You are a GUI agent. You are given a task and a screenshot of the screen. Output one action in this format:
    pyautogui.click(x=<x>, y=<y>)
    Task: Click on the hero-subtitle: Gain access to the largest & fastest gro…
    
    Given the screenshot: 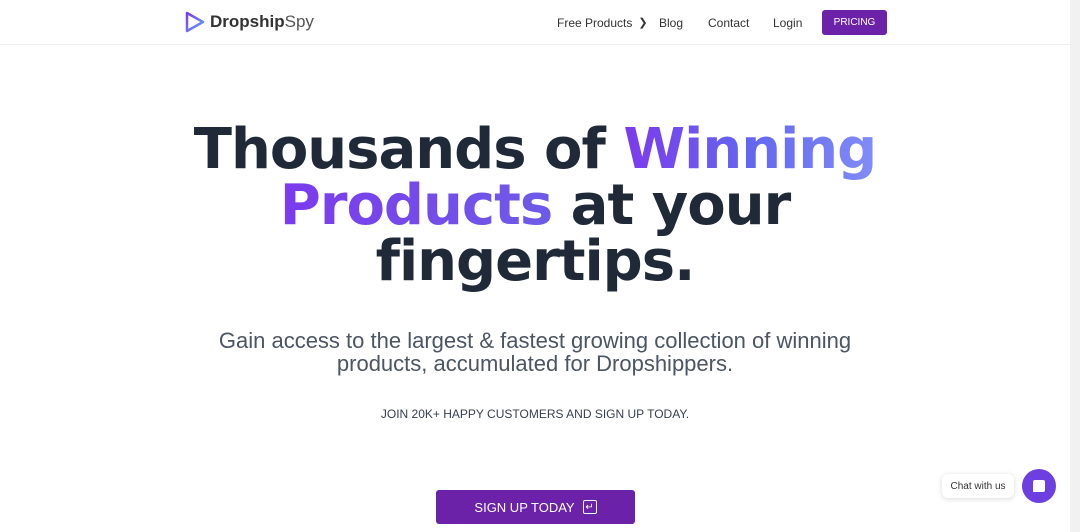 What is the action you would take?
    pyautogui.click(x=535, y=352)
    